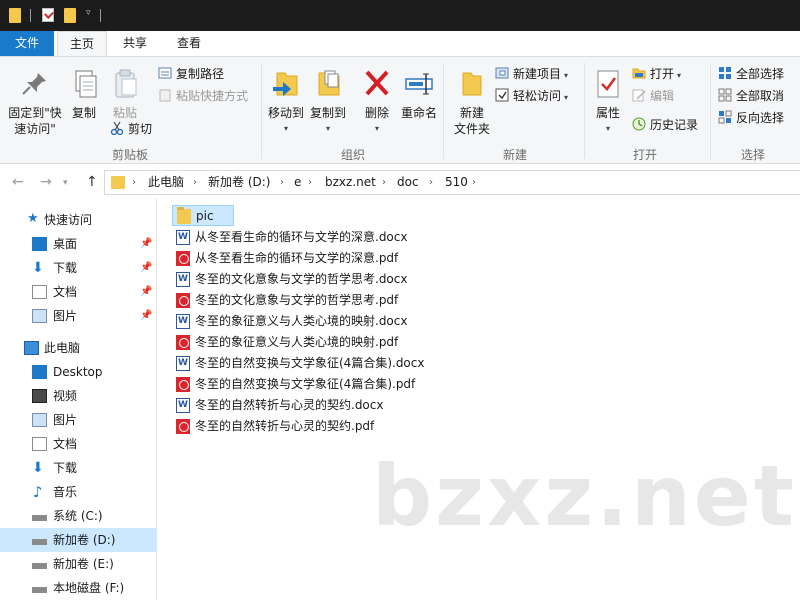 This screenshot has height=600, width=800. I want to click on pin-quick-access-button: 固定到"快速访问", so click(35, 102).